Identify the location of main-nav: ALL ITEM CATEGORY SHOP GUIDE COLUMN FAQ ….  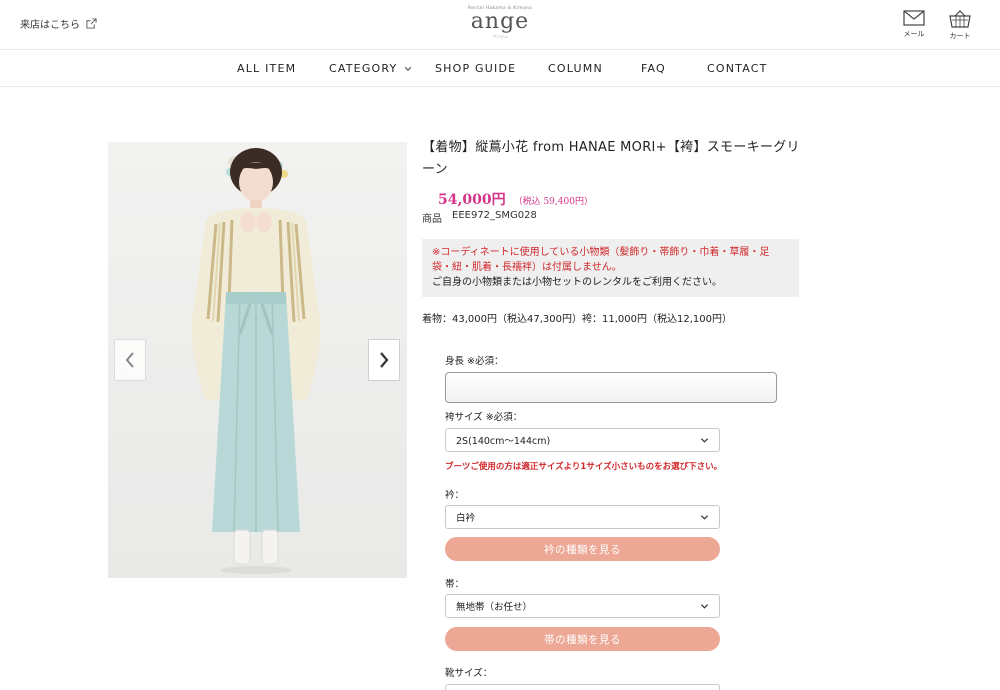
(500, 68).